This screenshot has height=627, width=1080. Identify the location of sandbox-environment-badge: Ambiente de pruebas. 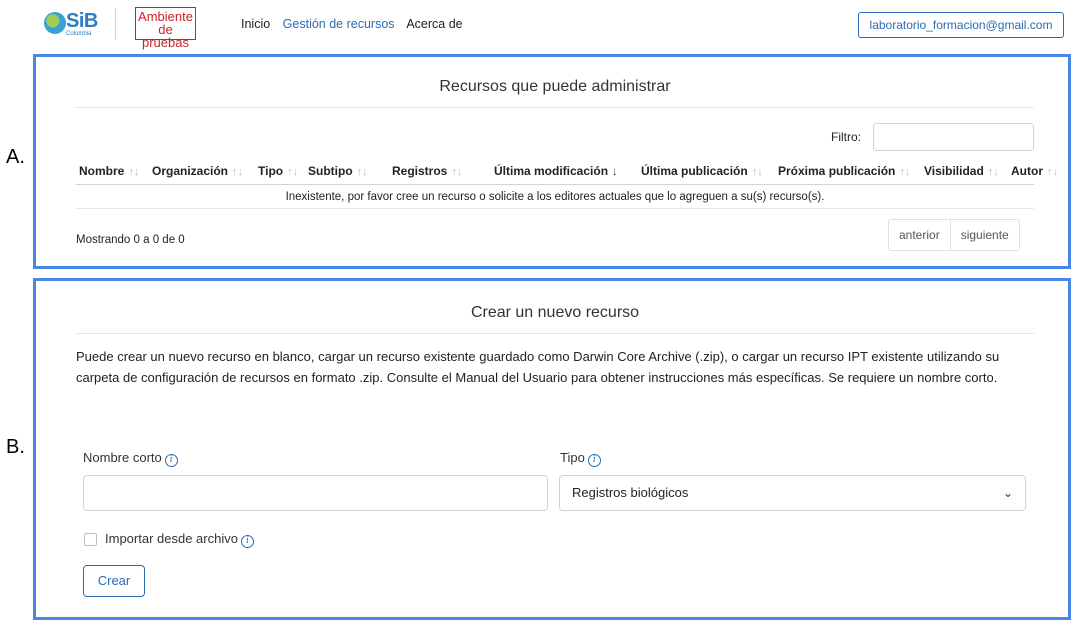
(165, 28).